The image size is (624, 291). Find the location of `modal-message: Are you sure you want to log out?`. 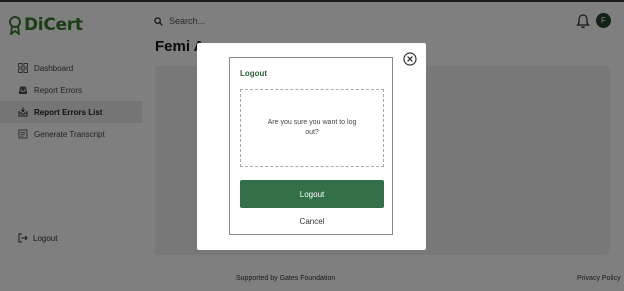

modal-message: Are you sure you want to log out? is located at coordinates (312, 127).